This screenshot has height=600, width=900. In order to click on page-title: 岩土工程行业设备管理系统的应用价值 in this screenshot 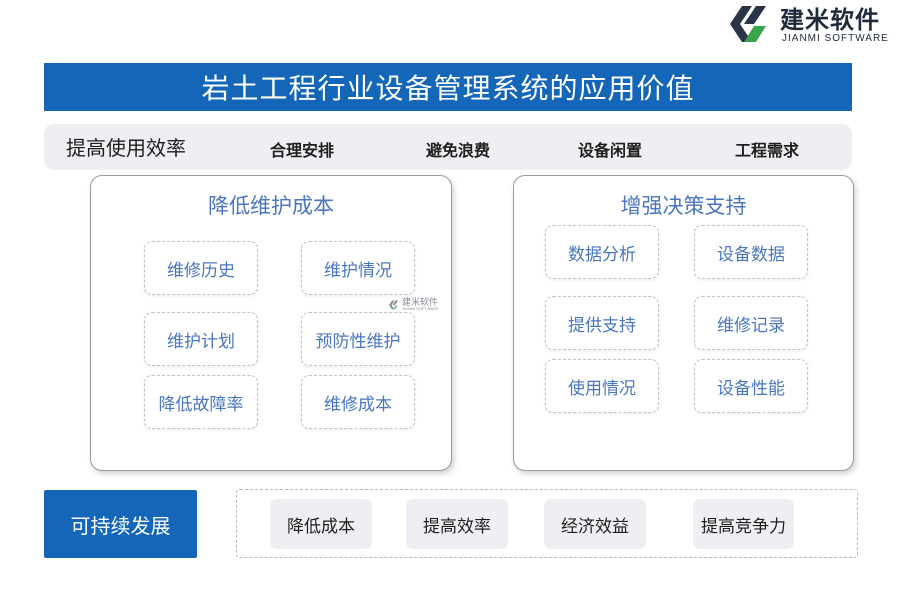, I will do `click(448, 87)`.